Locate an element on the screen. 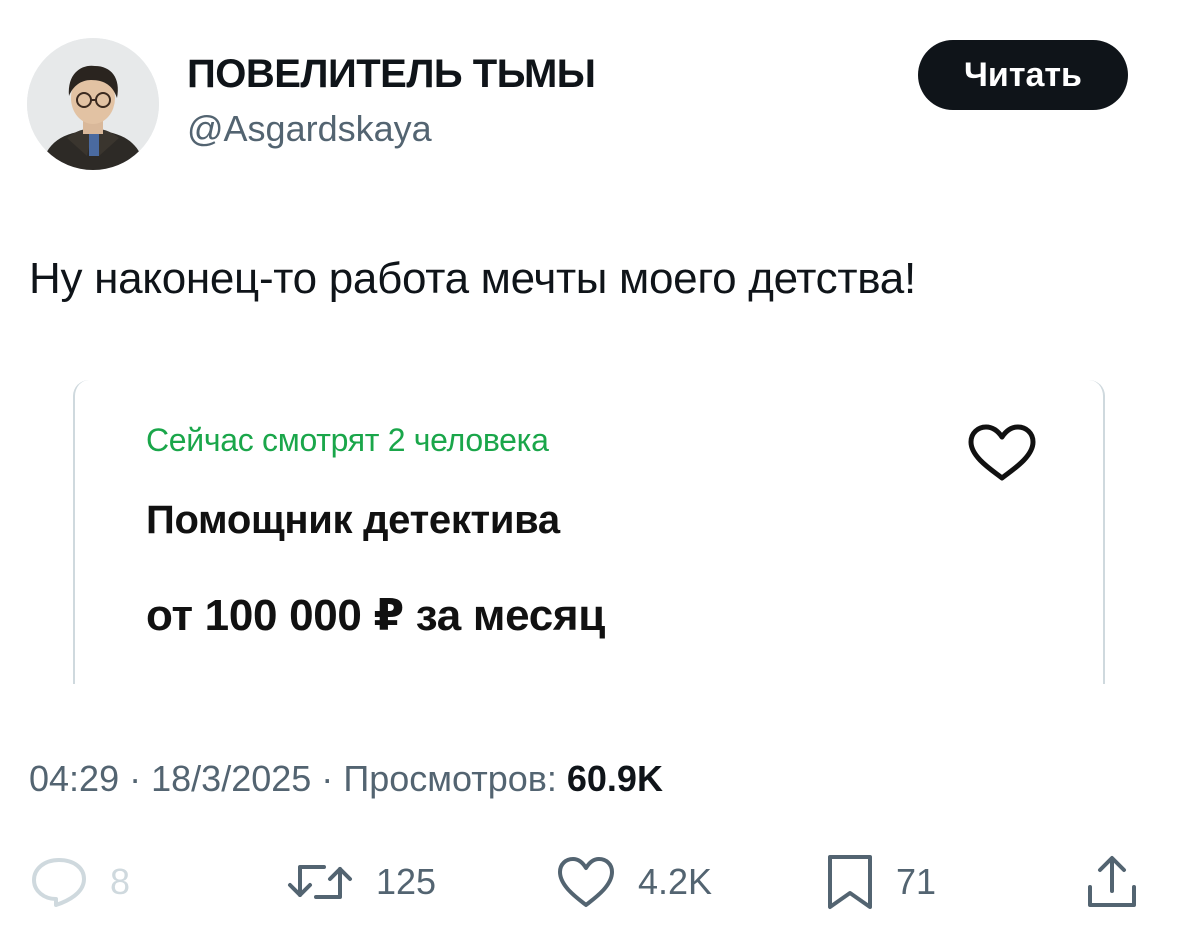  bookmark-icon is located at coordinates (850, 882).